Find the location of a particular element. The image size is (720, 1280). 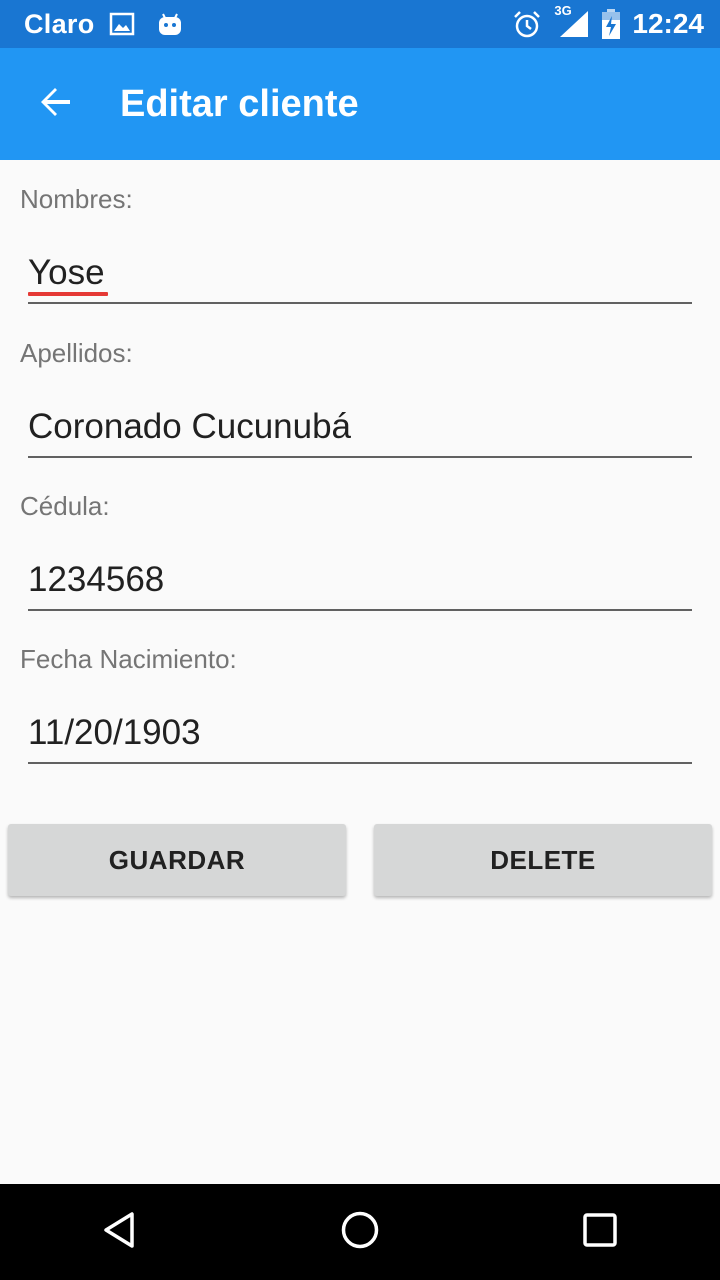

network-type: 3G is located at coordinates (563, 10).